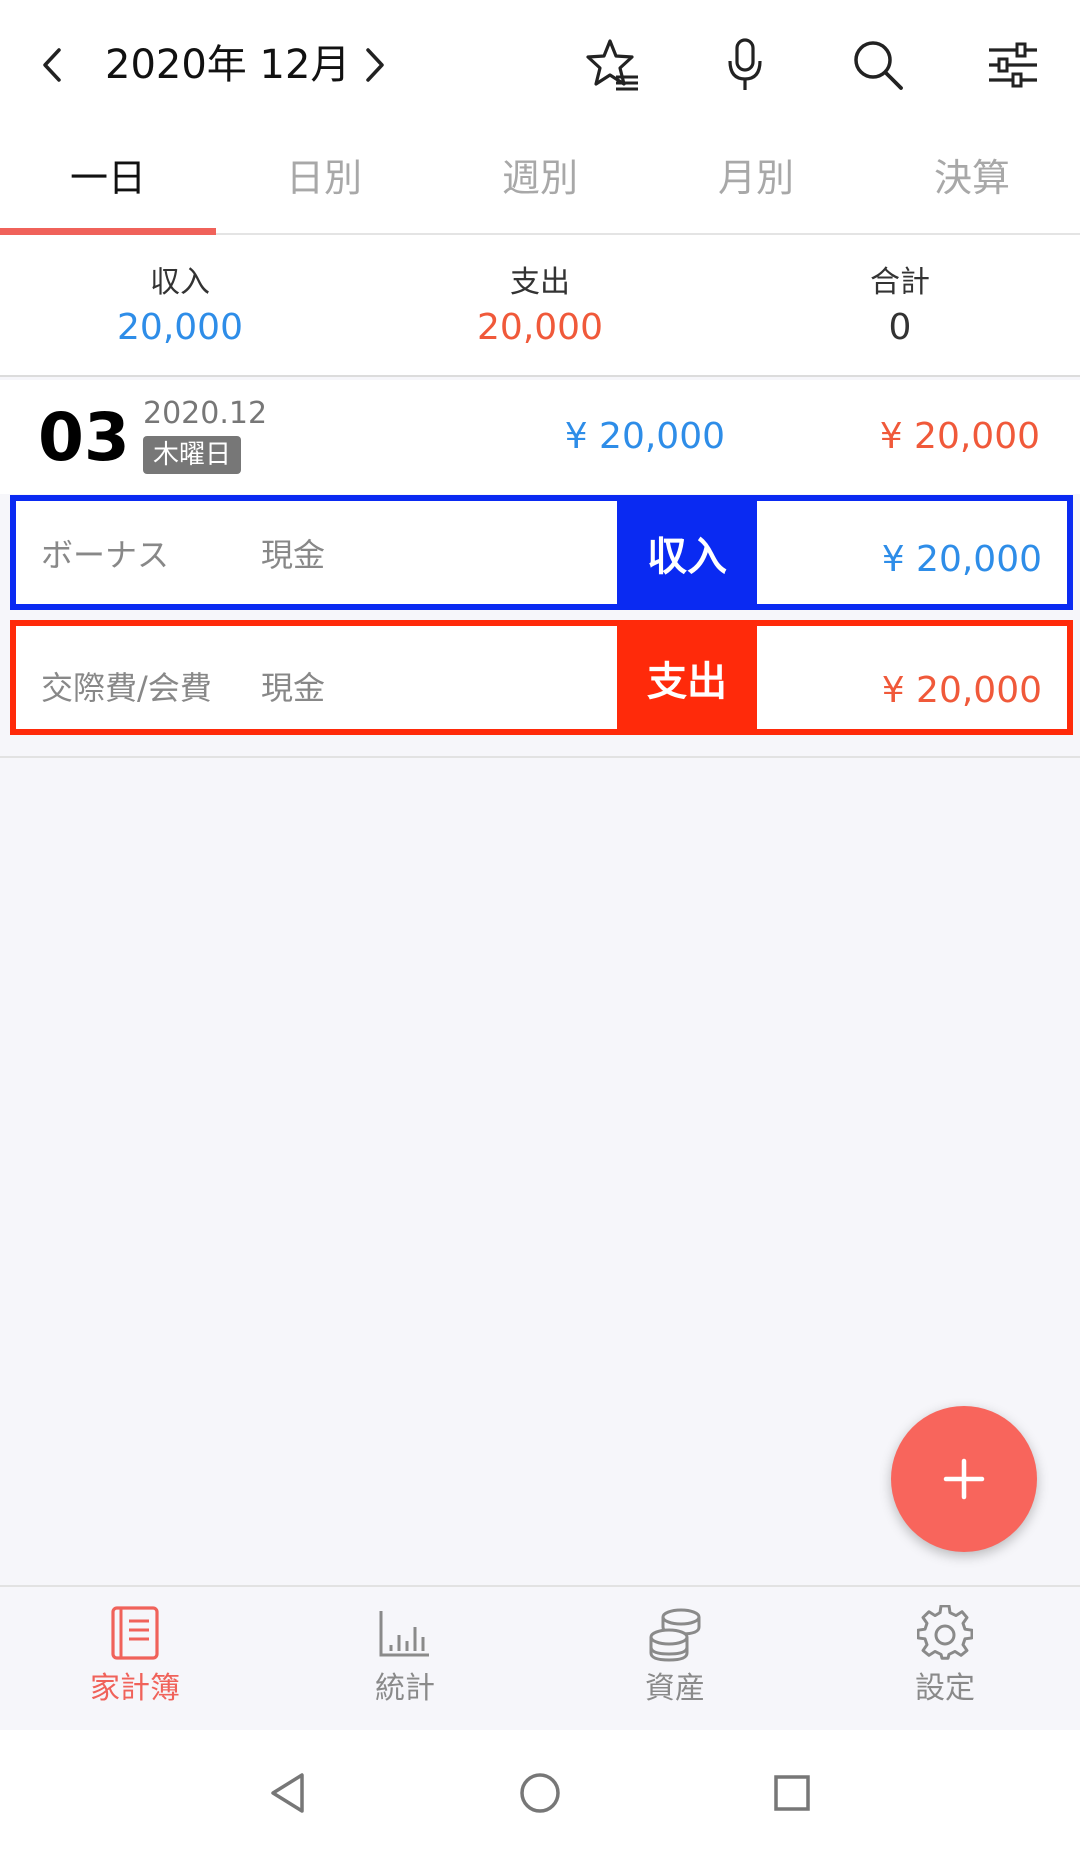 This screenshot has height=1855, width=1080. Describe the element at coordinates (541, 677) in the screenshot. I see `transaction-row: 交際費/会費 現金 支出 ¥ 20,000` at that location.